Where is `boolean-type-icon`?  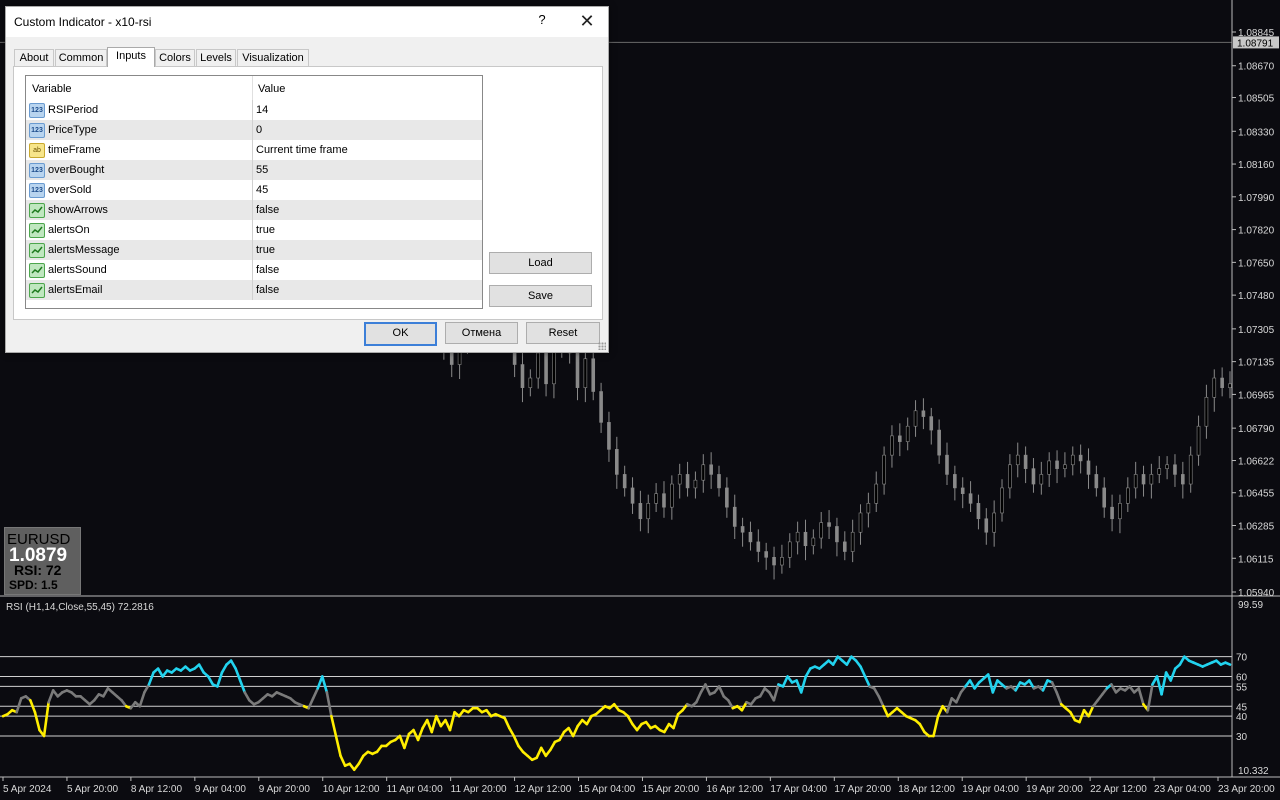
boolean-type-icon is located at coordinates (37, 230).